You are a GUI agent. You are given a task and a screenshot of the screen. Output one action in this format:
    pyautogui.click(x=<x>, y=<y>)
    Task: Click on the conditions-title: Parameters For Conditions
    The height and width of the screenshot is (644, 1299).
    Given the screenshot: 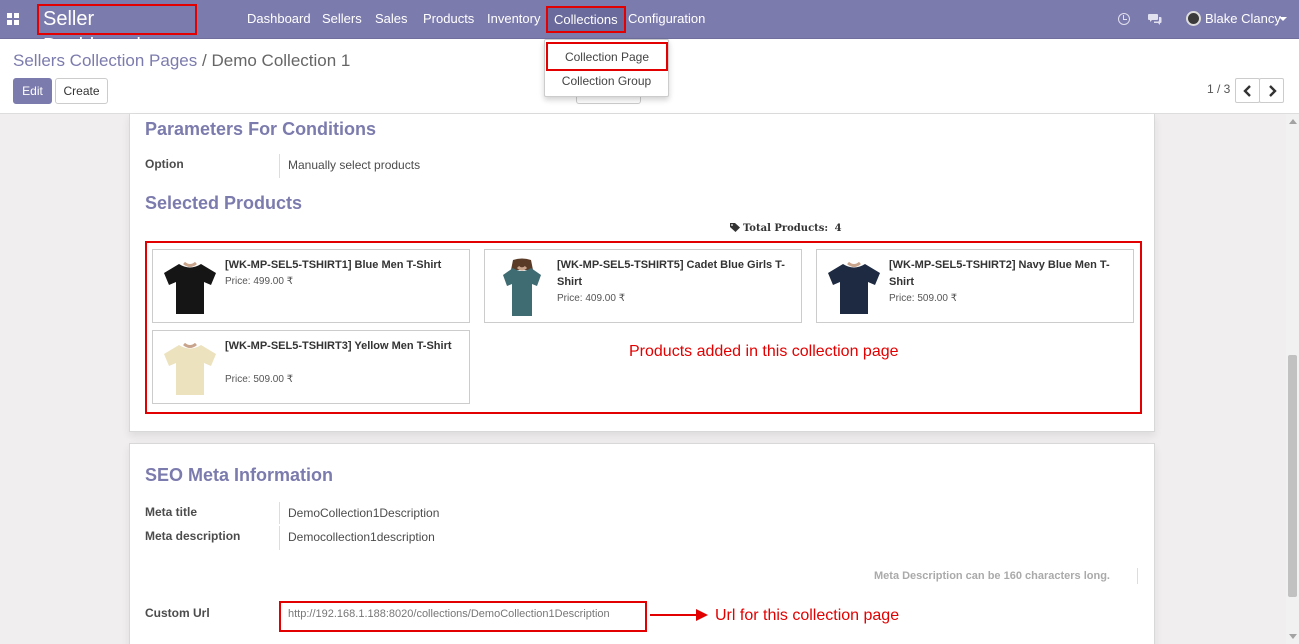 What is the action you would take?
    pyautogui.click(x=261, y=129)
    